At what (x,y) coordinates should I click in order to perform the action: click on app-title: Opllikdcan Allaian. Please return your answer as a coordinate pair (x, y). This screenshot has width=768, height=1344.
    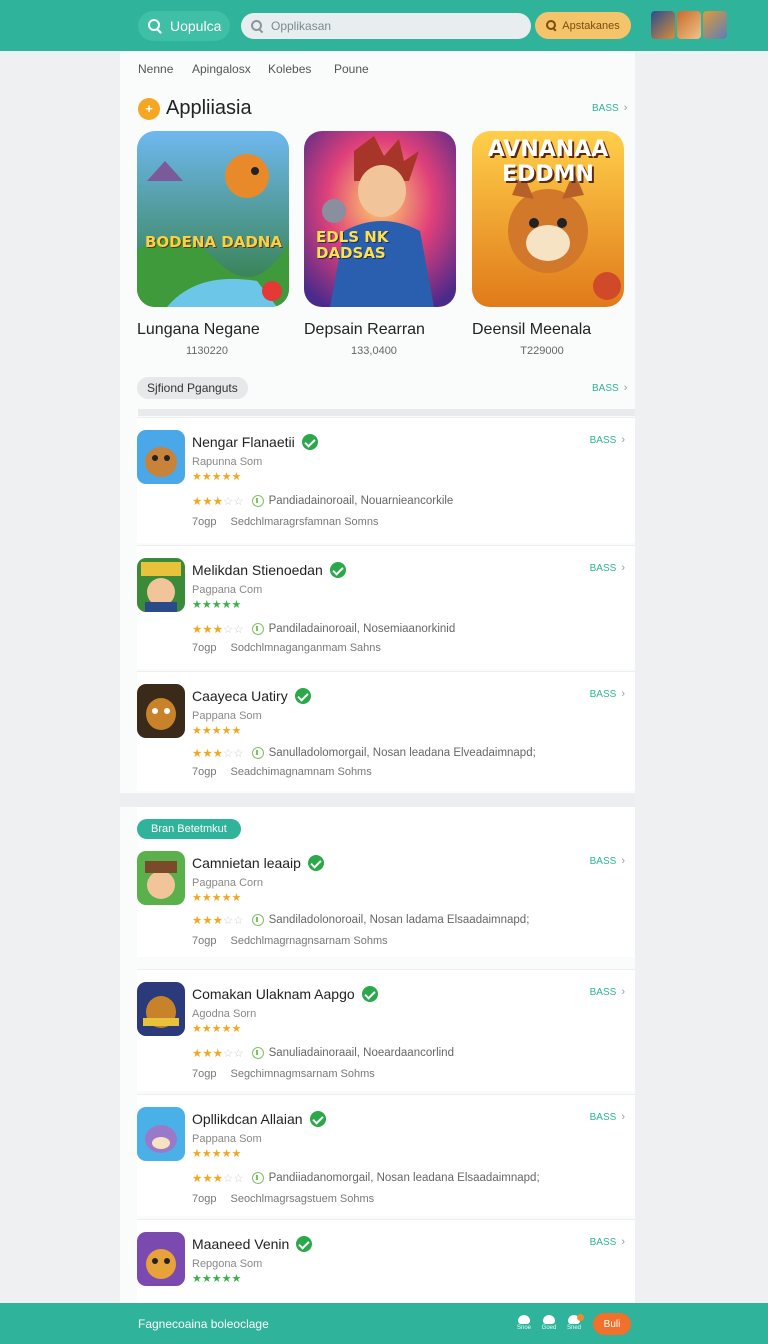
    Looking at the image, I should click on (259, 1119).